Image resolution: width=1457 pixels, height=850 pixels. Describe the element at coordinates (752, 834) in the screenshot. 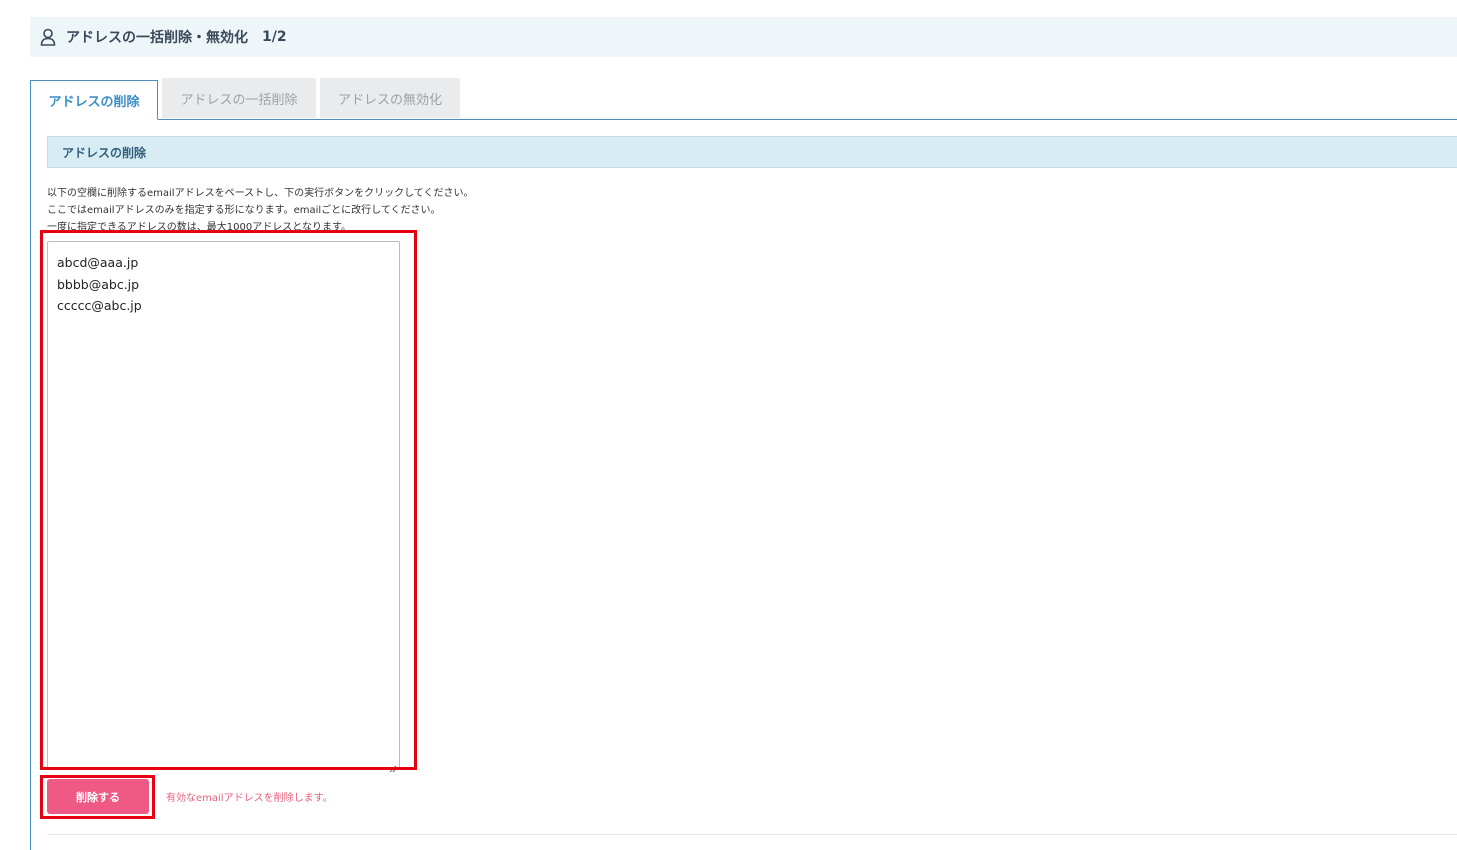

I see `bottom-divider` at that location.